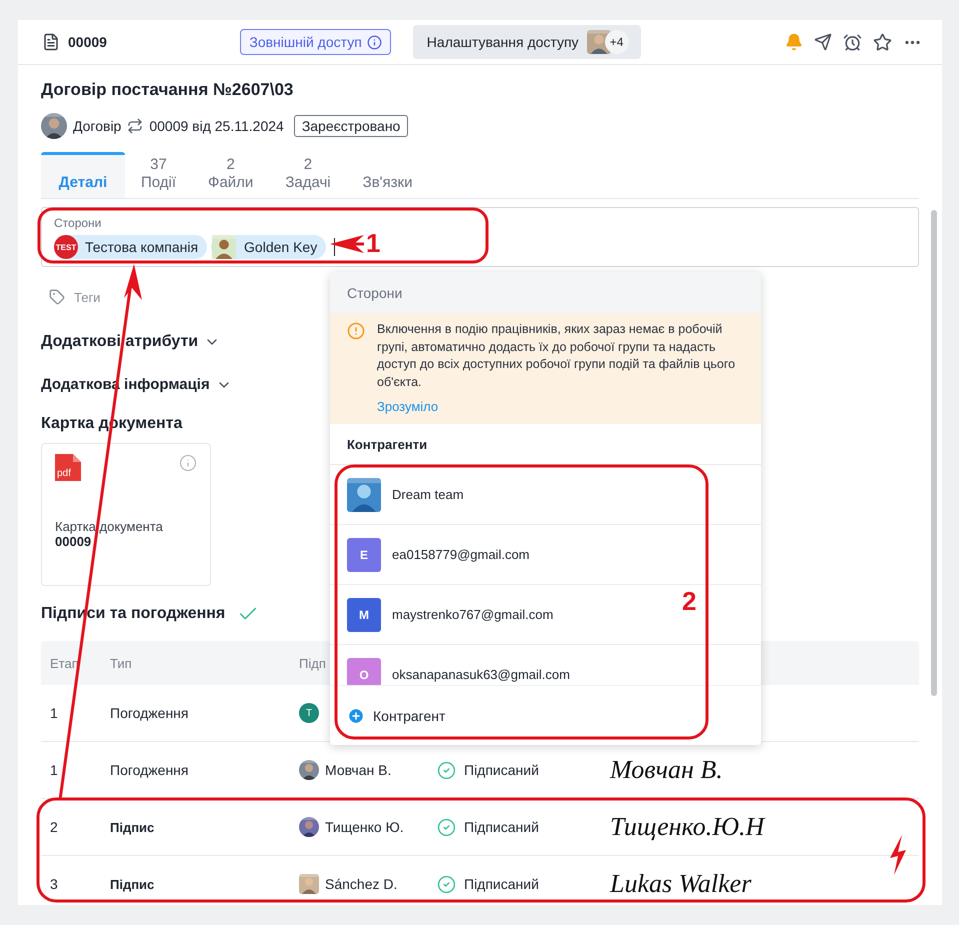 The image size is (959, 925). What do you see at coordinates (556, 355) in the screenshot?
I see `notice-text: Включення в подію працівників, яких зараз немає в робочій групі, автоматично додасть їх до робочої групи та надасть доступ до всіх доступних робочої групи подій та файлів цього об'єкта.` at bounding box center [556, 355].